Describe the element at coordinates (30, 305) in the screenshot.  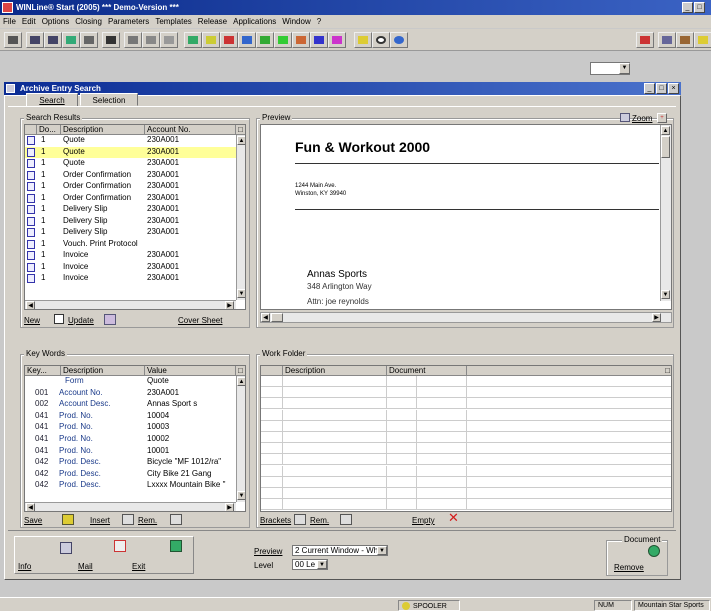
I see `scroll-left-icon: ◀` at that location.